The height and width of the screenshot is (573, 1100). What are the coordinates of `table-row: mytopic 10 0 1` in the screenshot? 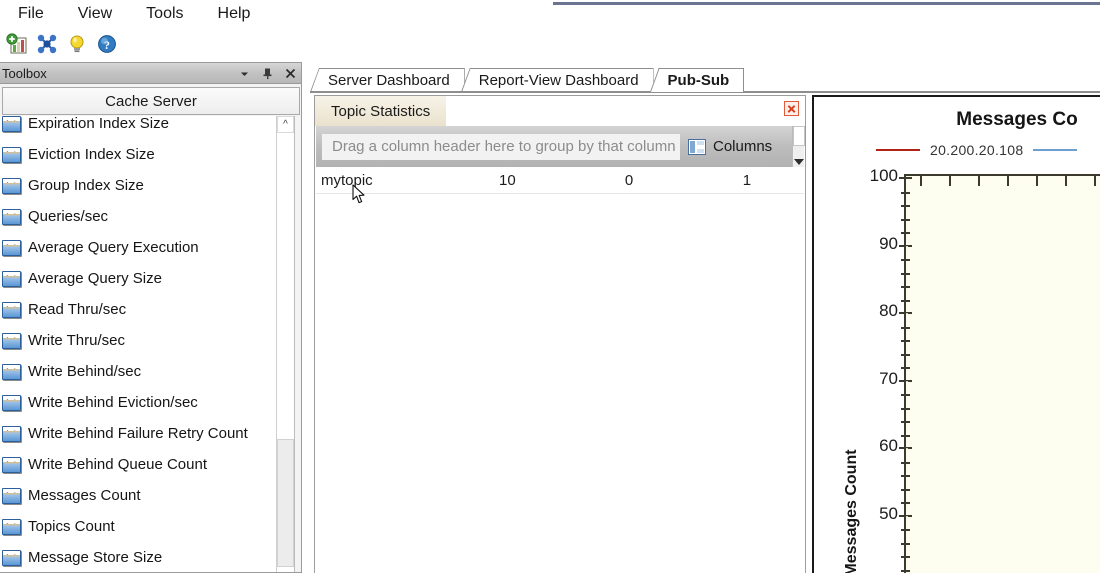 It's located at (560, 180).